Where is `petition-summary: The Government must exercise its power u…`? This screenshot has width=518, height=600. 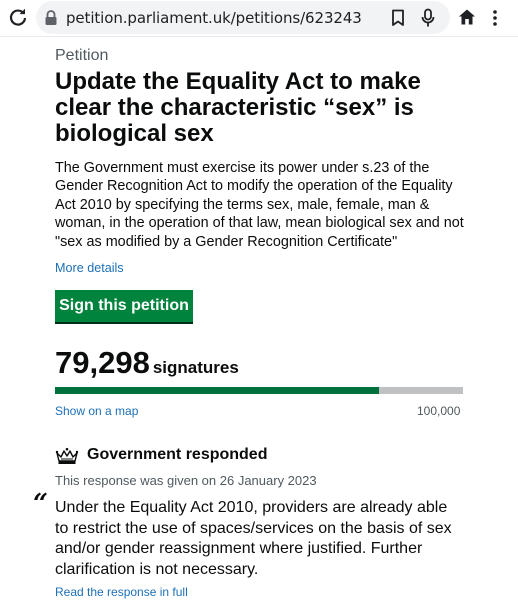 petition-summary: The Government must exercise its power u… is located at coordinates (259, 205).